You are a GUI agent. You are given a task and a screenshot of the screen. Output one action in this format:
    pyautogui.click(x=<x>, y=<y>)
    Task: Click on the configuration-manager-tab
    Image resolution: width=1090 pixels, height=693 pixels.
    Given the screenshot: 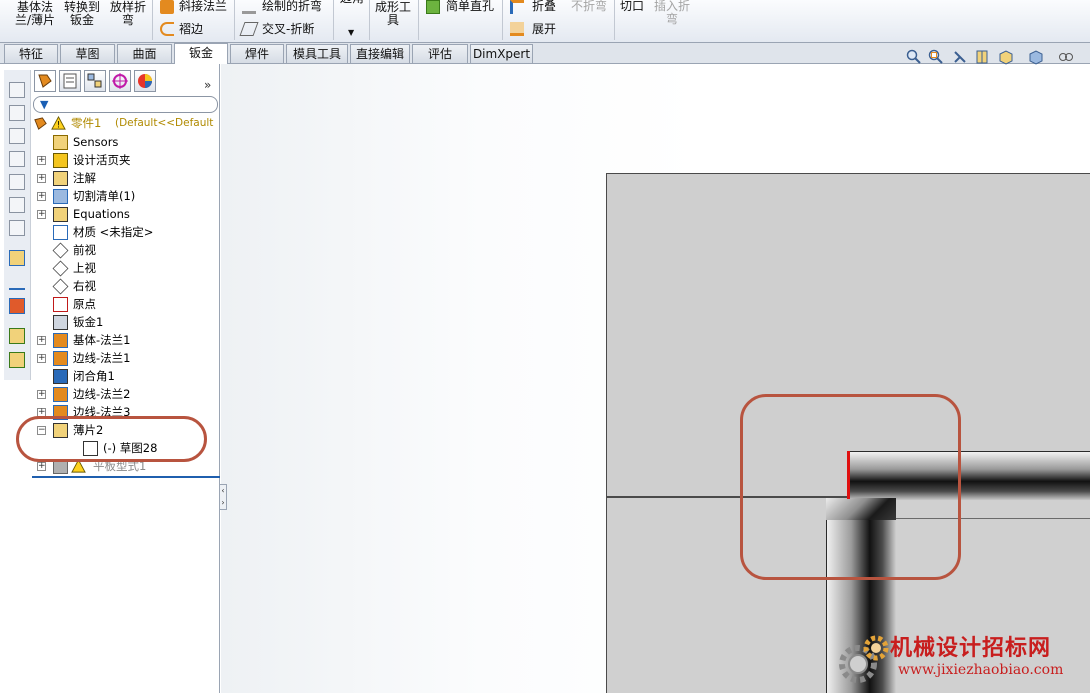 What is the action you would take?
    pyautogui.click(x=95, y=81)
    